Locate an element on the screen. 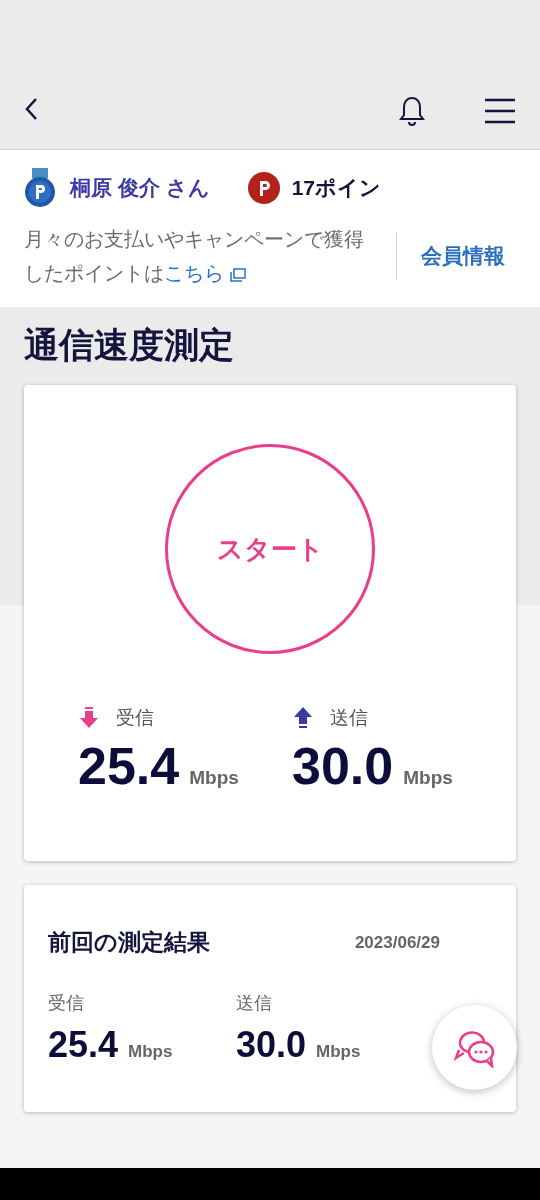  notification-bell-icon is located at coordinates (412, 111).